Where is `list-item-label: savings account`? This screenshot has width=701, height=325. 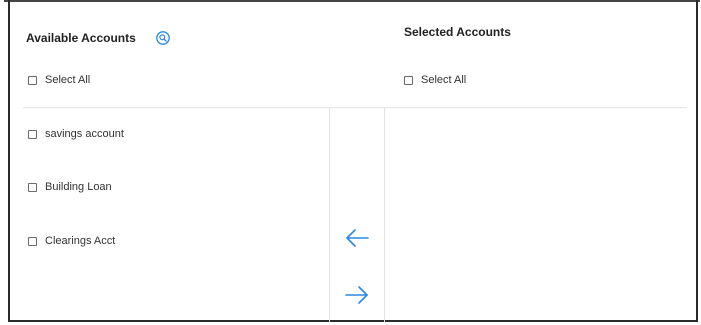 list-item-label: savings account is located at coordinates (84, 134).